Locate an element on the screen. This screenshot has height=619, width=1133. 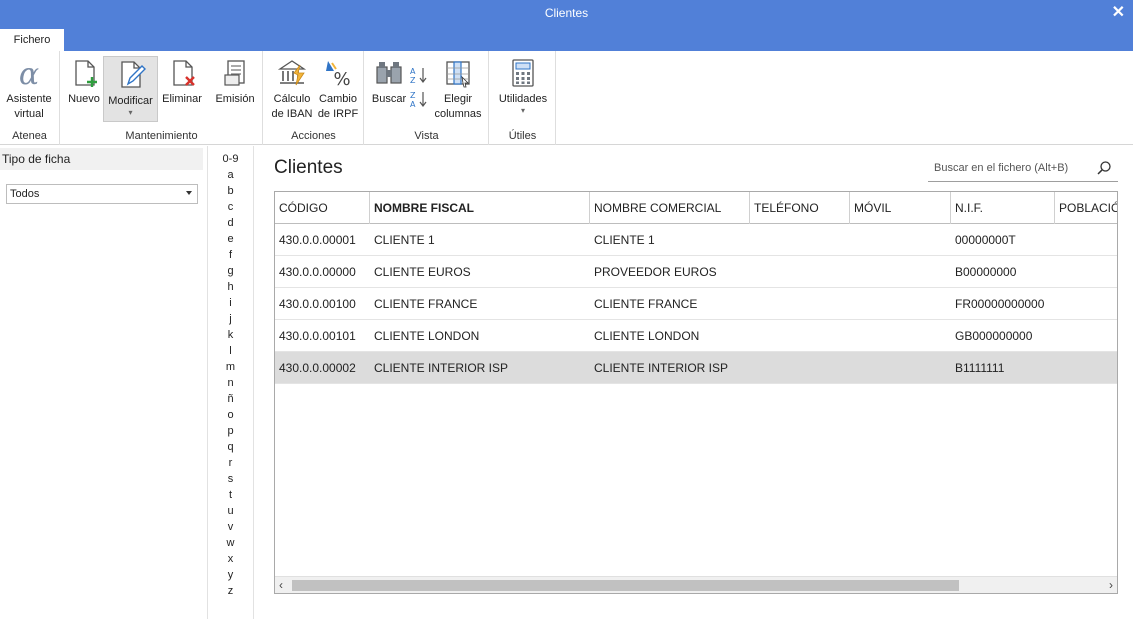
close-icon: ✕ is located at coordinates (1118, 12).